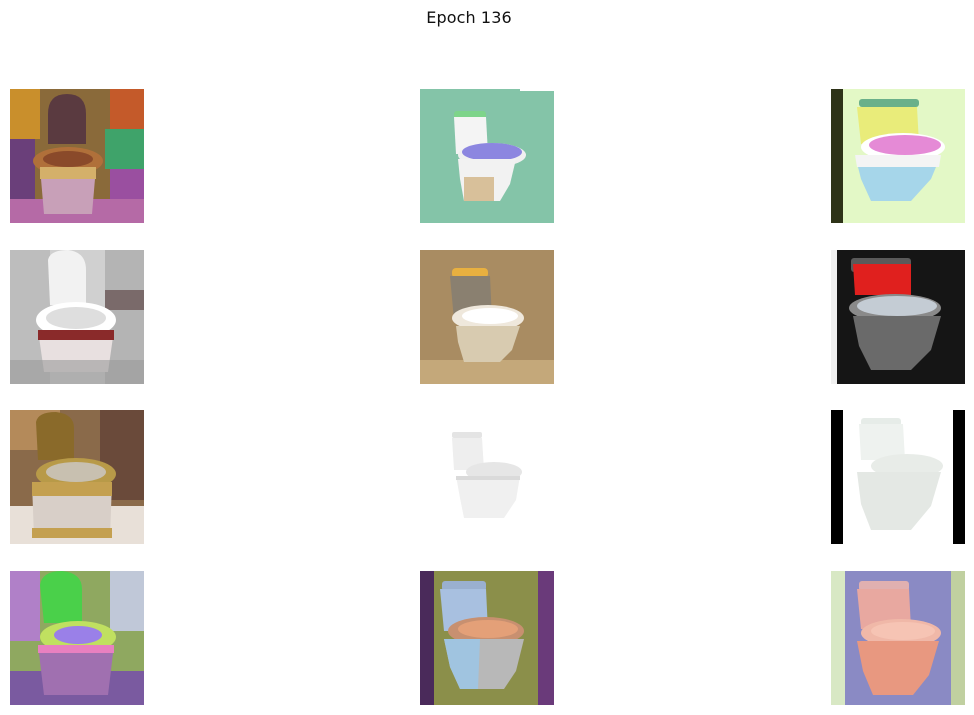 This screenshot has height=715, width=974. What do you see at coordinates (487, 638) in the screenshot?
I see `sample-image-r4c2` at bounding box center [487, 638].